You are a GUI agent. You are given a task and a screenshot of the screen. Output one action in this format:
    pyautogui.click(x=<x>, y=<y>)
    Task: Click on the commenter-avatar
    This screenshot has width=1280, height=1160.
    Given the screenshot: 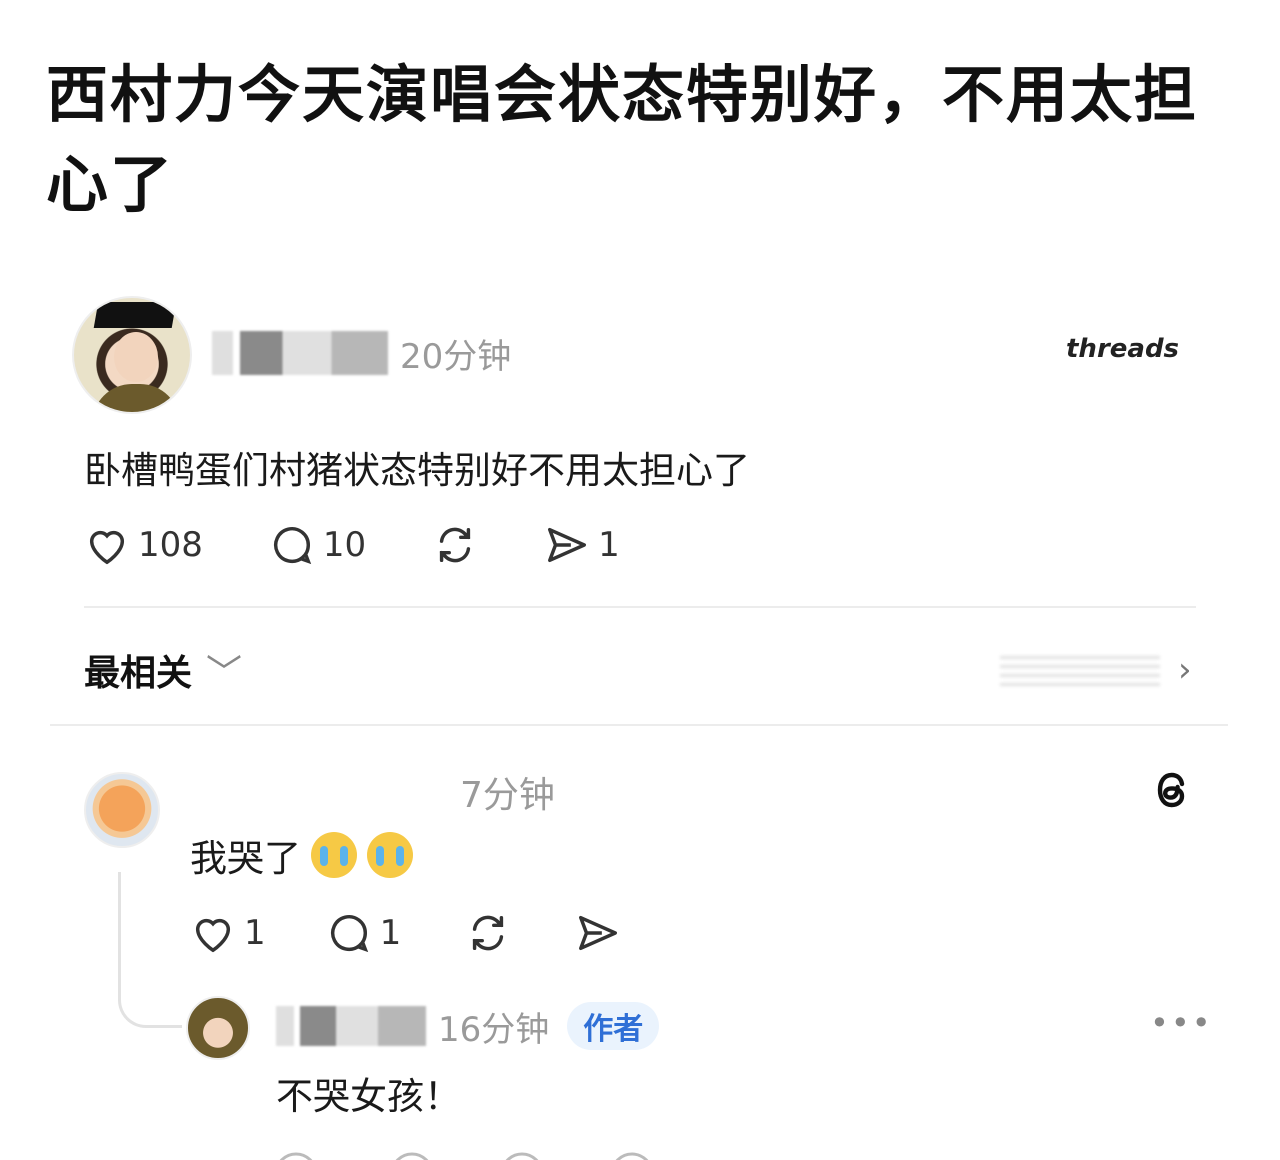 What is the action you would take?
    pyautogui.click(x=122, y=810)
    